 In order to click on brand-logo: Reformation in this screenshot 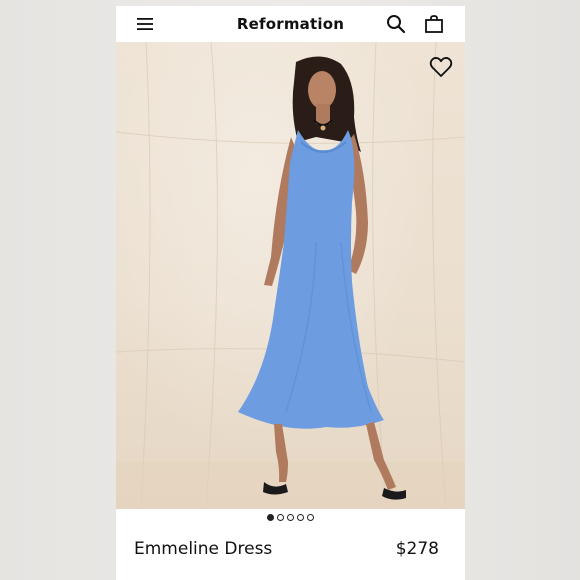, I will do `click(290, 24)`.